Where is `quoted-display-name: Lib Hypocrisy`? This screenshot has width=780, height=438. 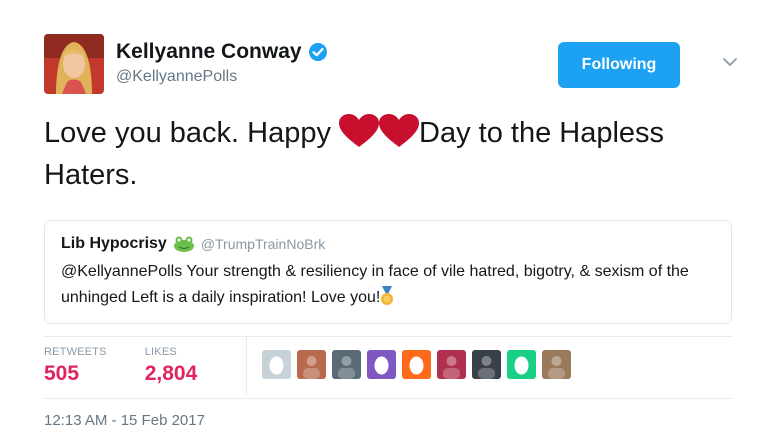 quoted-display-name: Lib Hypocrisy is located at coordinates (114, 243).